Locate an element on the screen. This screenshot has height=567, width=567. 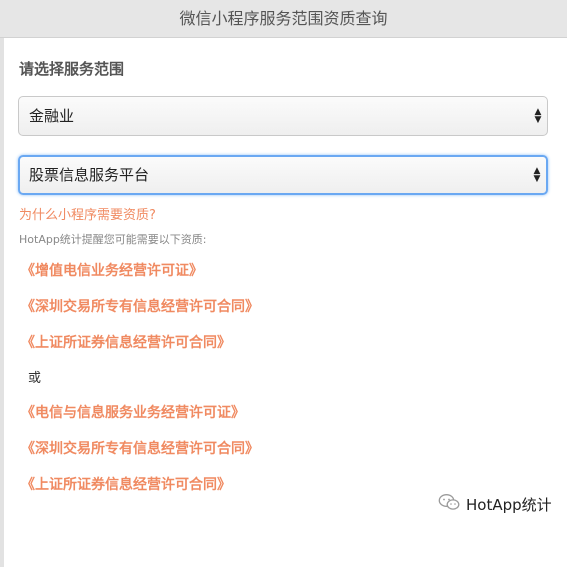
section-label: 请选择服务范围 is located at coordinates (72, 69).